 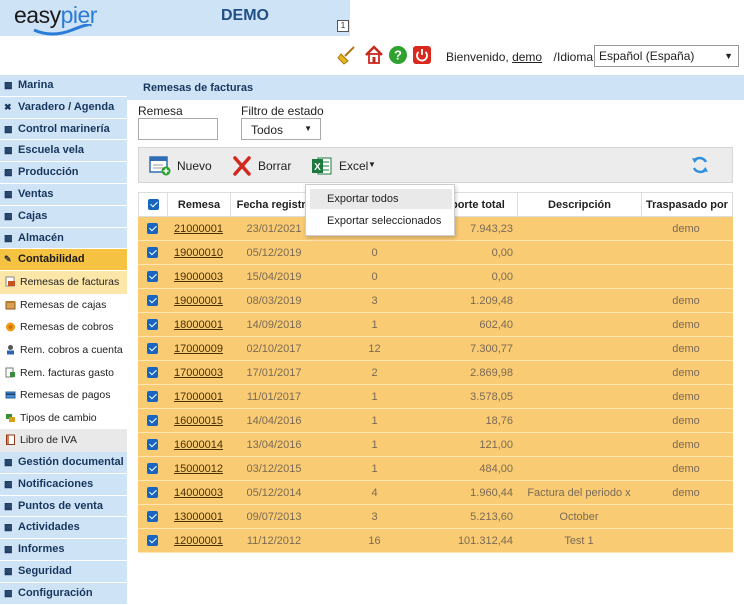 What do you see at coordinates (435, 541) in the screenshot?
I see `table-row: 12000001 11/12/2012 16 101.312,44 Test 1` at bounding box center [435, 541].